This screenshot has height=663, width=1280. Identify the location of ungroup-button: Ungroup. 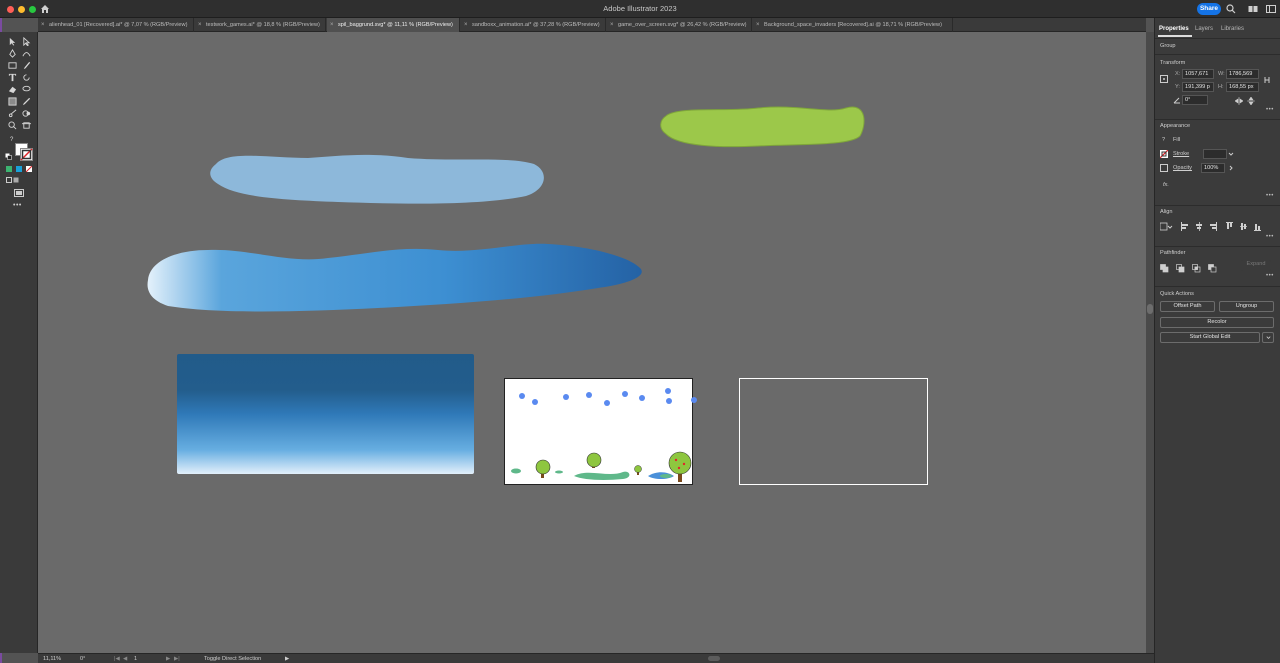
(1246, 306).